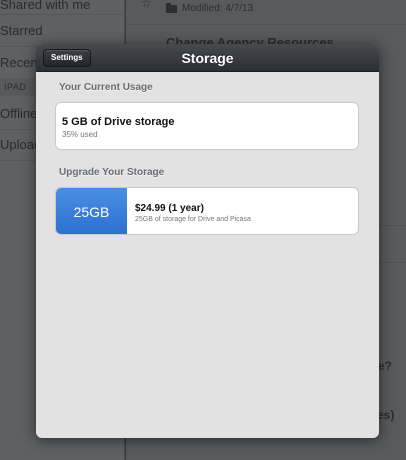 This screenshot has height=460, width=406. Describe the element at coordinates (112, 172) in the screenshot. I see `upgrade-heading: Upgrade Your Storage` at that location.